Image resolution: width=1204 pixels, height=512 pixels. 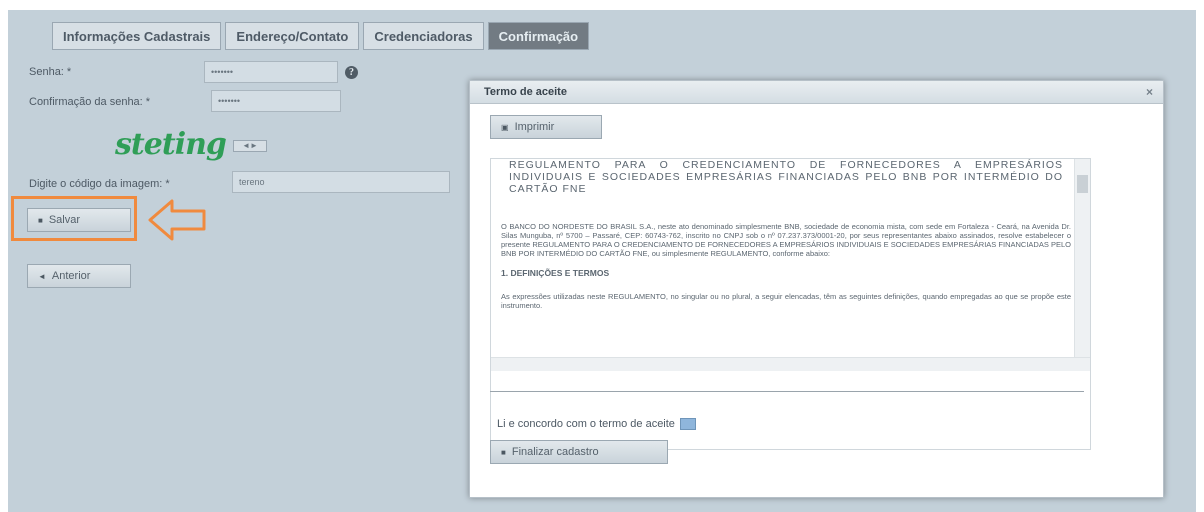 I want to click on divider, so click(x=787, y=391).